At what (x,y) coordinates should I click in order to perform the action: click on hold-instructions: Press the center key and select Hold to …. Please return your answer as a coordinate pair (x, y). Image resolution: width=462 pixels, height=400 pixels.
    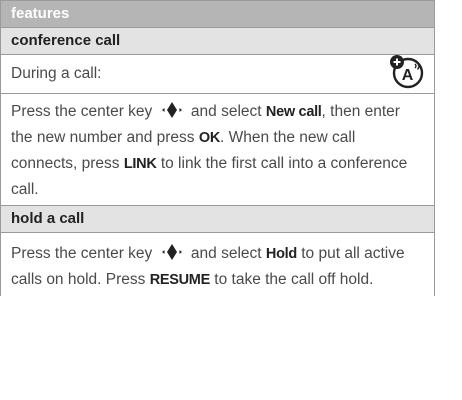
    Looking at the image, I should click on (217, 264).